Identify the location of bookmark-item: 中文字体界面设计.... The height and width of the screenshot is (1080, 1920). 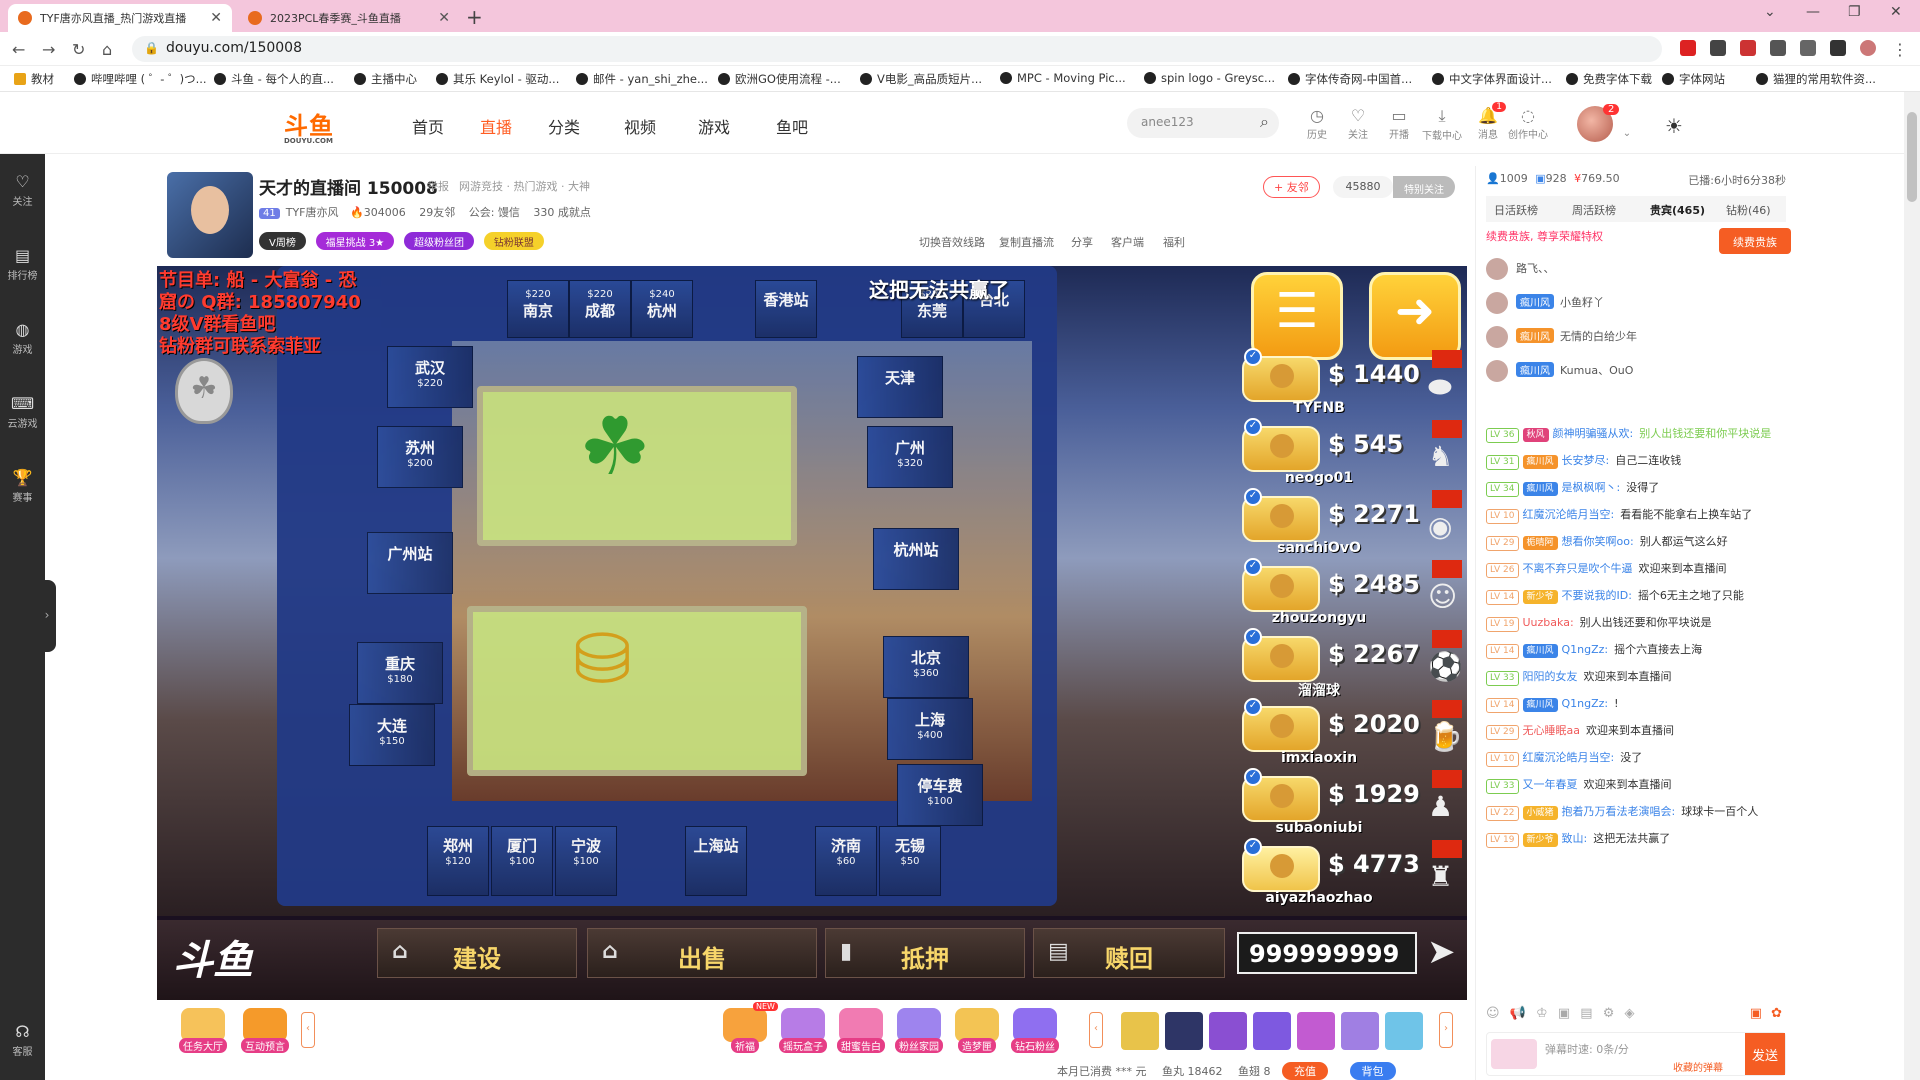
(1492, 79).